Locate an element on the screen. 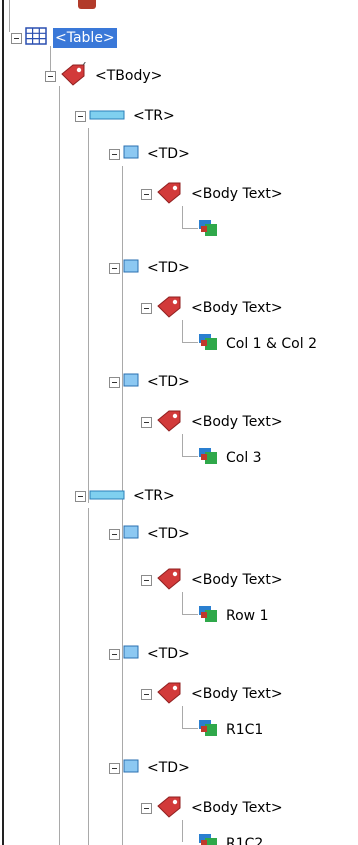 The height and width of the screenshot is (845, 358). tree-node-table: <Table> is located at coordinates (64, 38).